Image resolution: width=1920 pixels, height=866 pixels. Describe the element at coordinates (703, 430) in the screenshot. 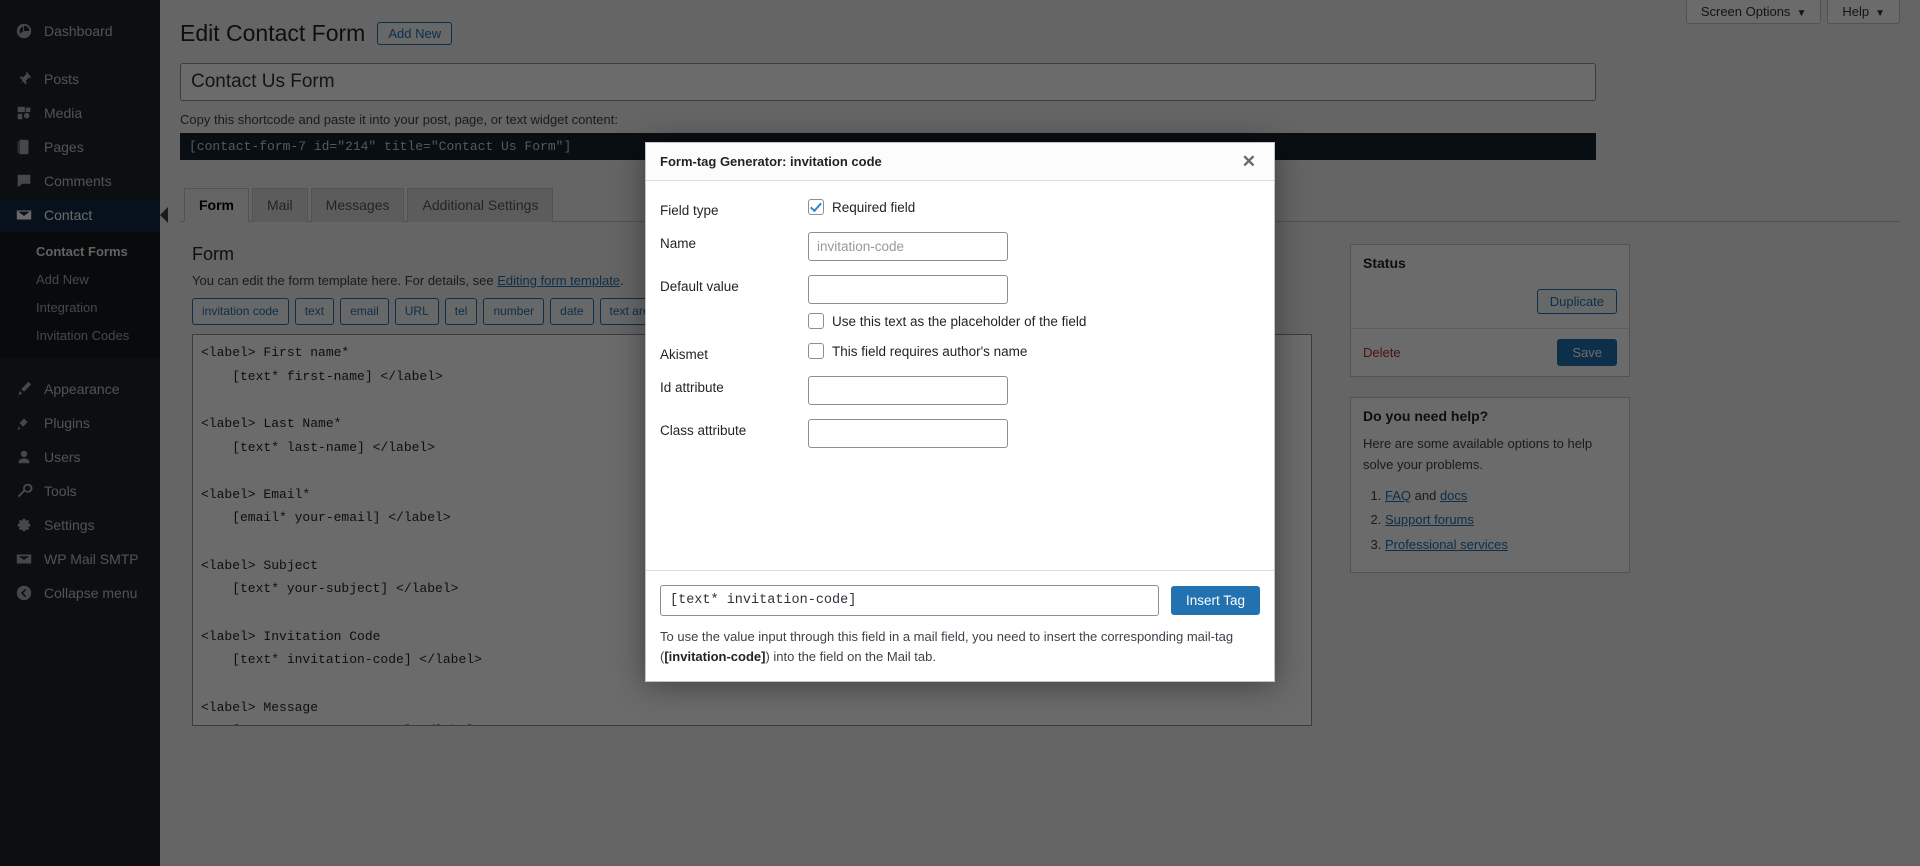

I see `class-attribute-label: Class attribute` at that location.